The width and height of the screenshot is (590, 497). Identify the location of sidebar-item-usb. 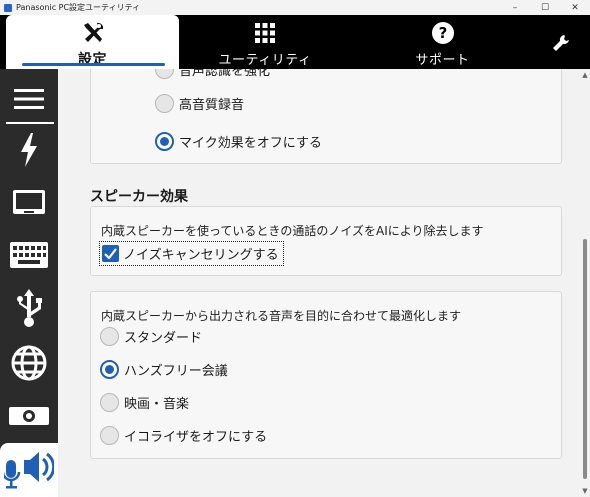
(29, 309).